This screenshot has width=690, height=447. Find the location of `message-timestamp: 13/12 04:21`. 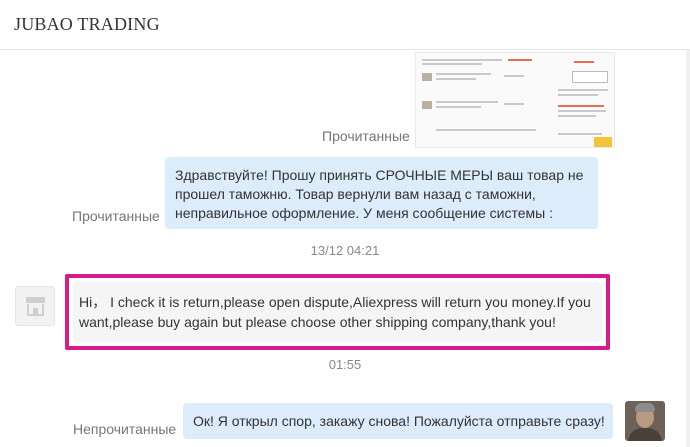

message-timestamp: 13/12 04:21 is located at coordinates (345, 250).